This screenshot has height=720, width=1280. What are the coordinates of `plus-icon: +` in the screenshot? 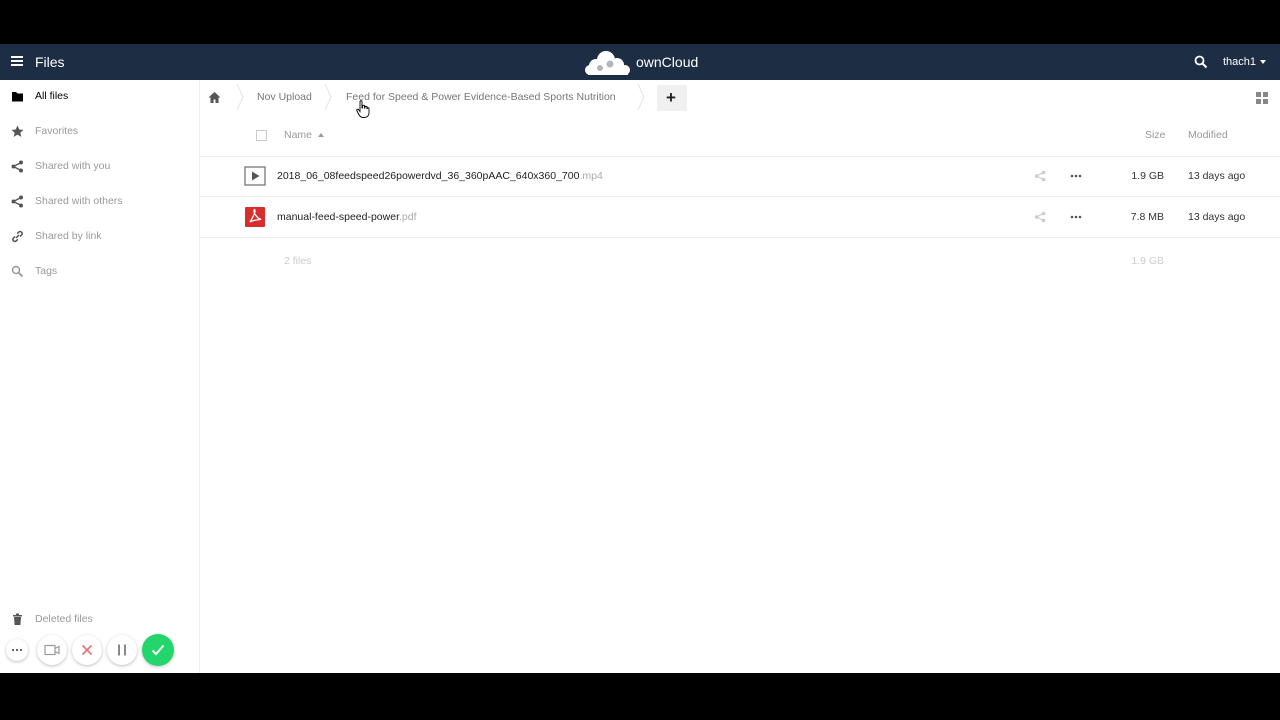 It's located at (671, 97).